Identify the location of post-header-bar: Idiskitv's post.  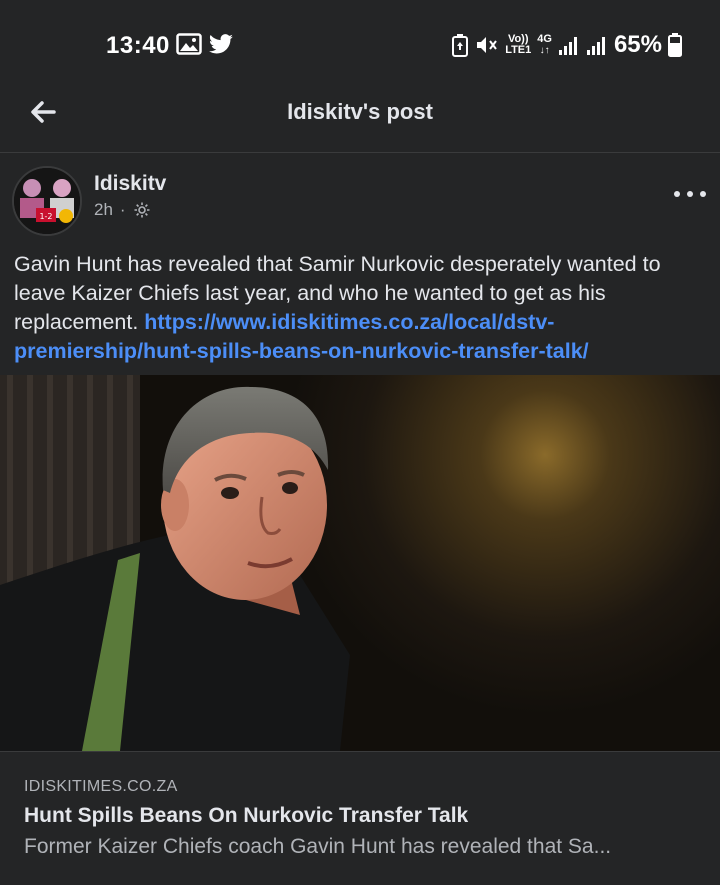
(360, 117).